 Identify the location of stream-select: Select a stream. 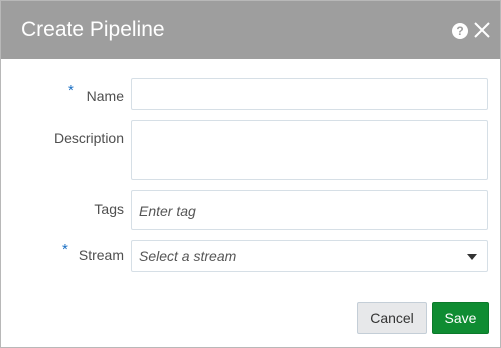
(309, 256).